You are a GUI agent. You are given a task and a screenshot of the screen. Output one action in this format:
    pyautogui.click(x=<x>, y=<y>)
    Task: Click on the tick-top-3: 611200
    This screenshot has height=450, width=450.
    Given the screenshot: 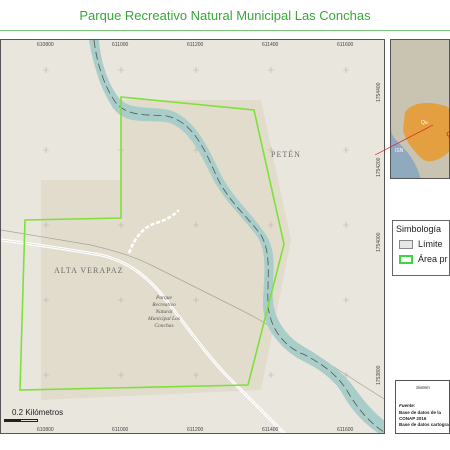 What is the action you would take?
    pyautogui.click(x=195, y=45)
    